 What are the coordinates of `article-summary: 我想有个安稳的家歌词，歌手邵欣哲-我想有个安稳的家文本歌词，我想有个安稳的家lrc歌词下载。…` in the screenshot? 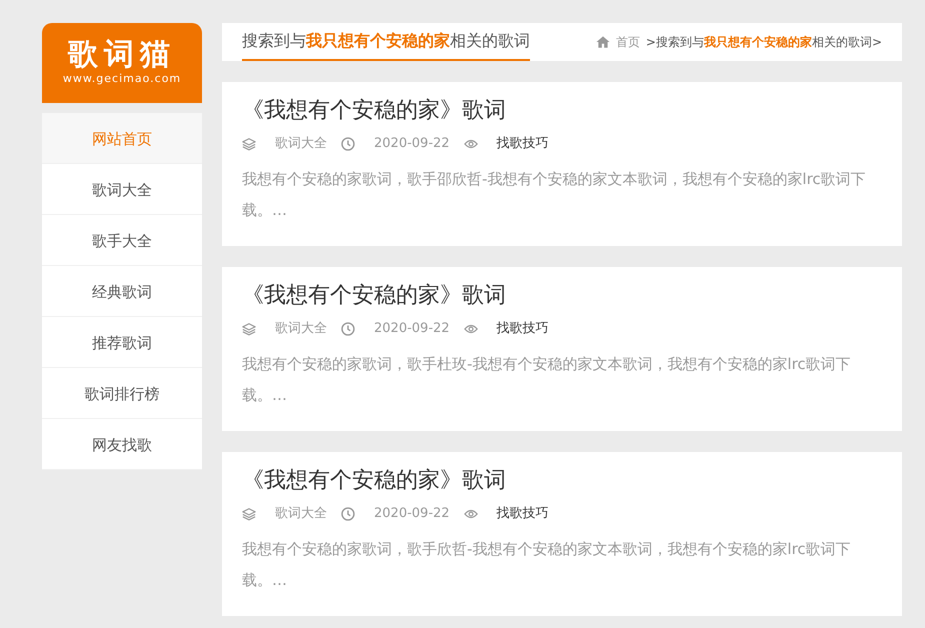 It's located at (554, 194).